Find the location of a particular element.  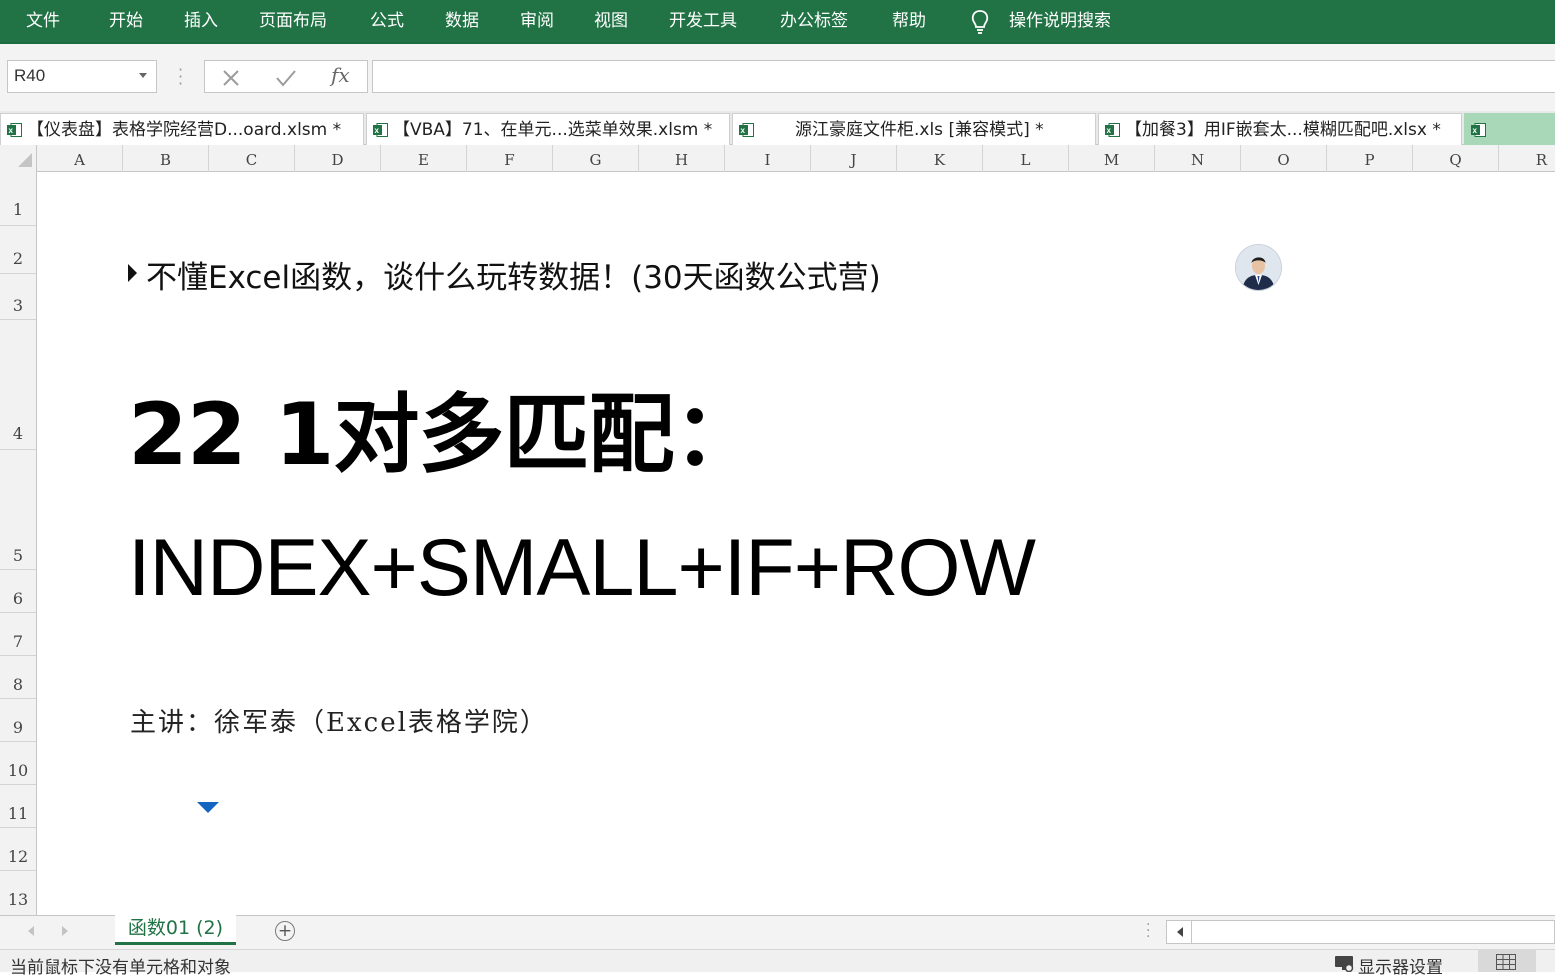

column-header: H is located at coordinates (682, 158).